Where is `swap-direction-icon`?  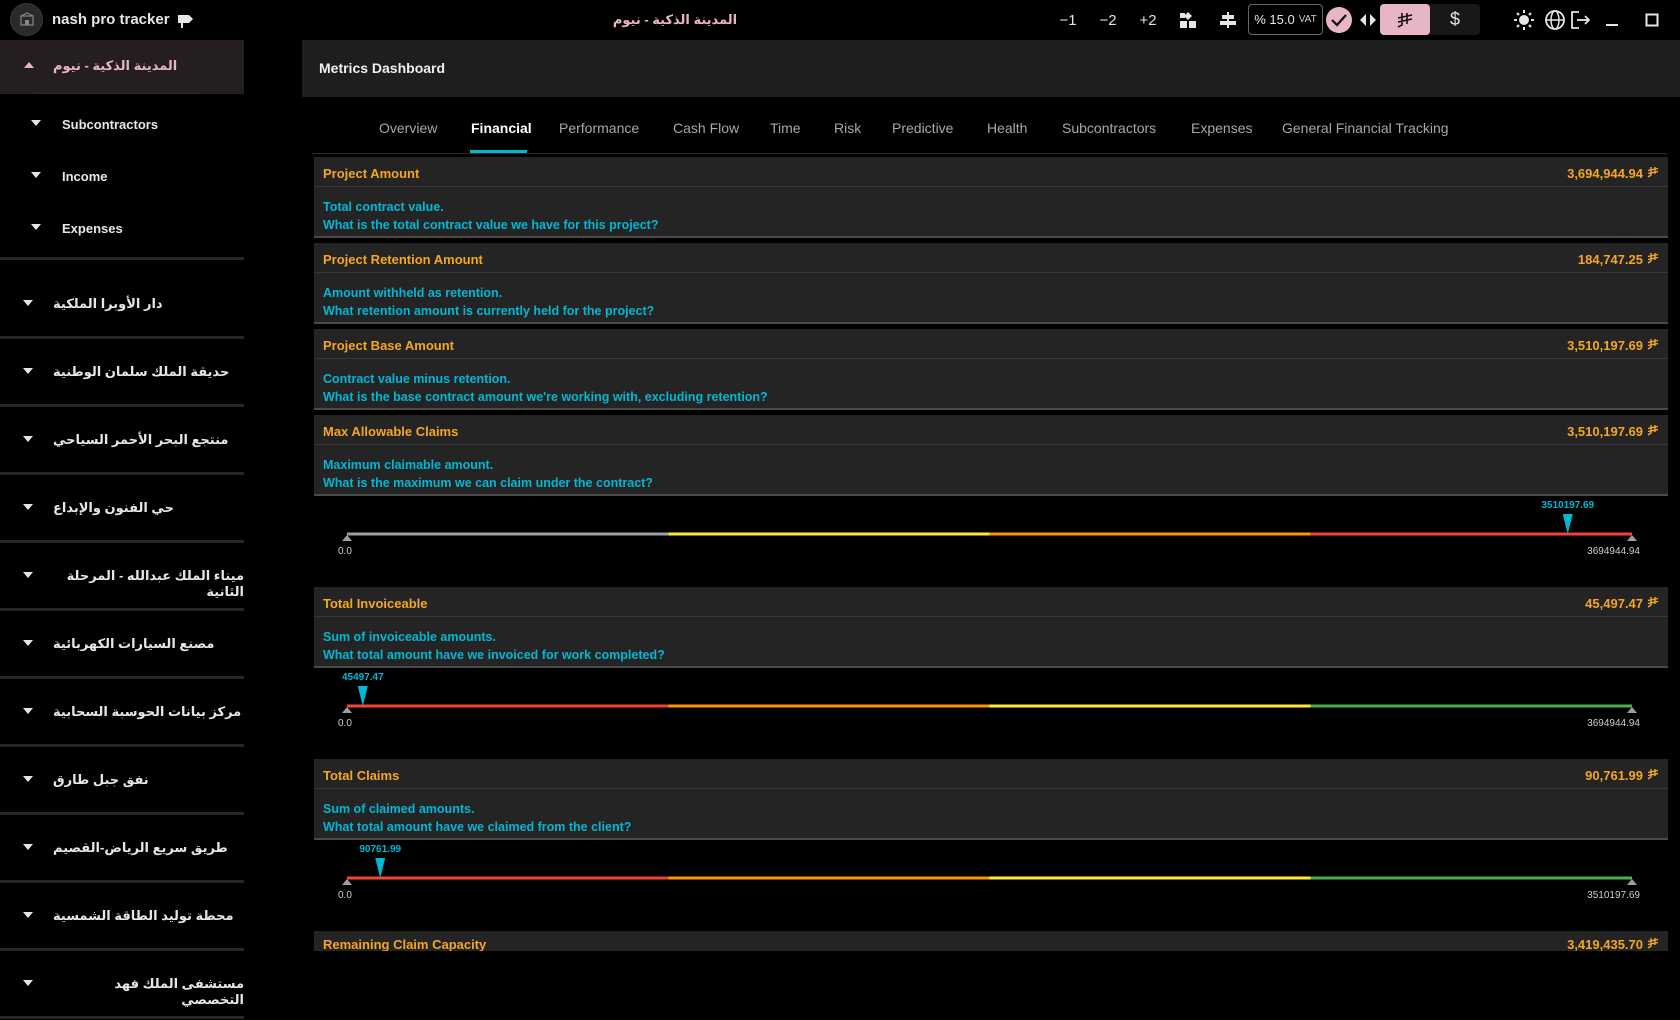
swap-direction-icon is located at coordinates (1368, 20).